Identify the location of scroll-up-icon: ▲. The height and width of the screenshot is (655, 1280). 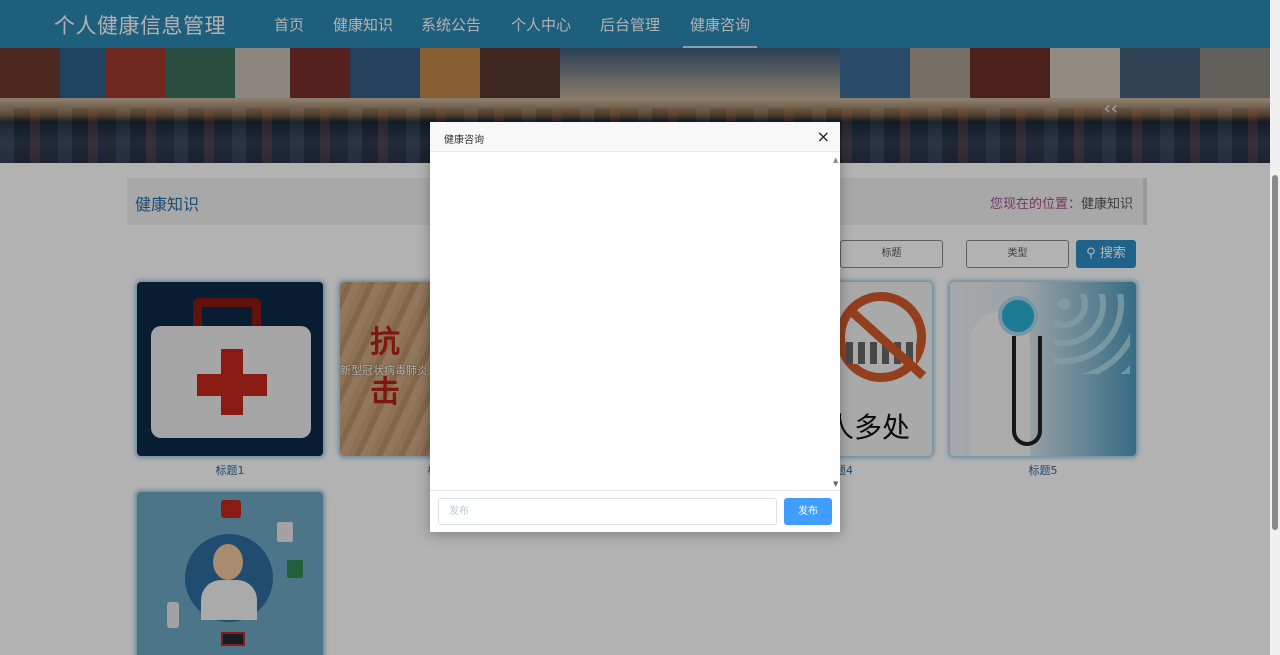
(835, 160).